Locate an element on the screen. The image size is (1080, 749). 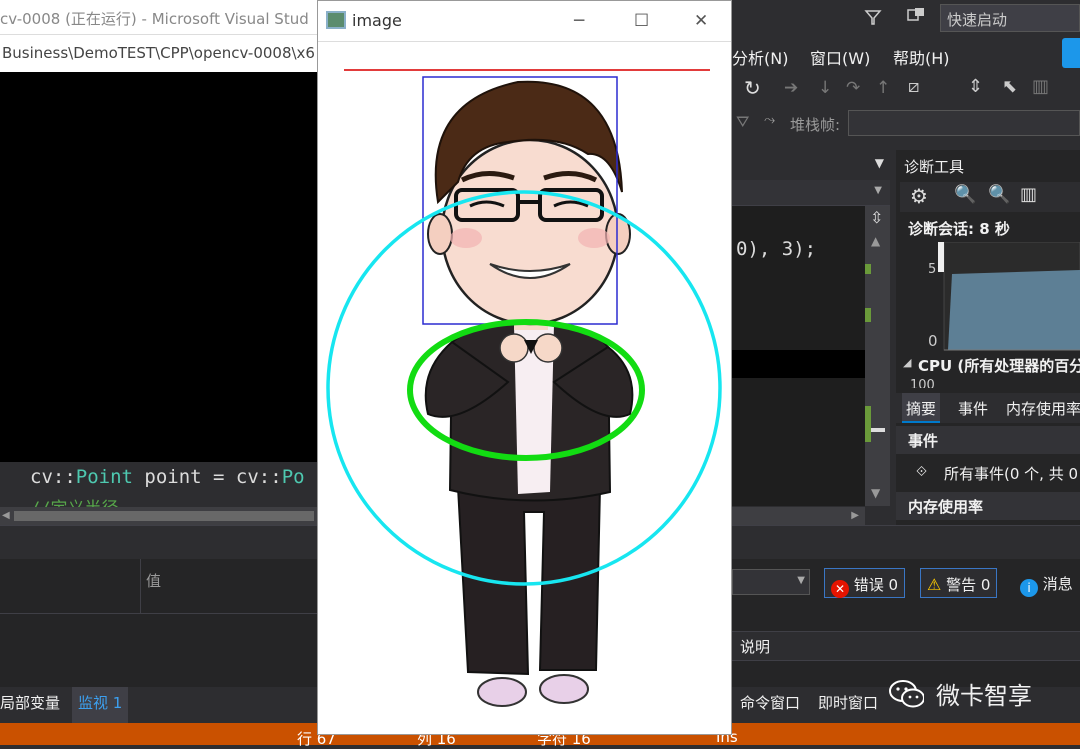
scroll-up-icon: ▲ is located at coordinates (875, 241).